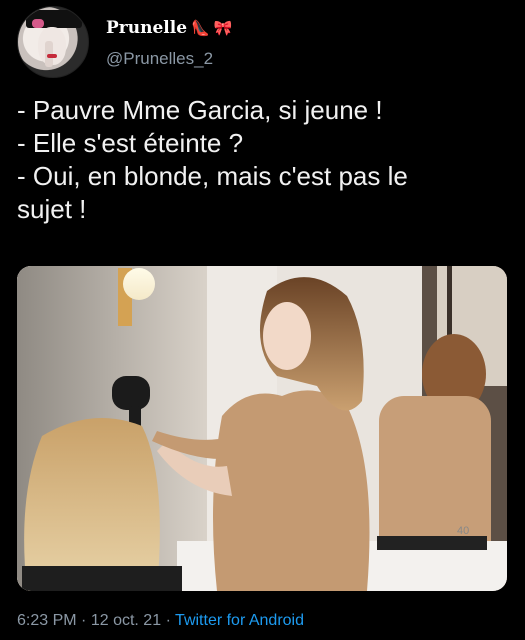 Image resolution: width=525 pixels, height=640 pixels. Describe the element at coordinates (52, 209) in the screenshot. I see `tweet-line: sujet !` at that location.